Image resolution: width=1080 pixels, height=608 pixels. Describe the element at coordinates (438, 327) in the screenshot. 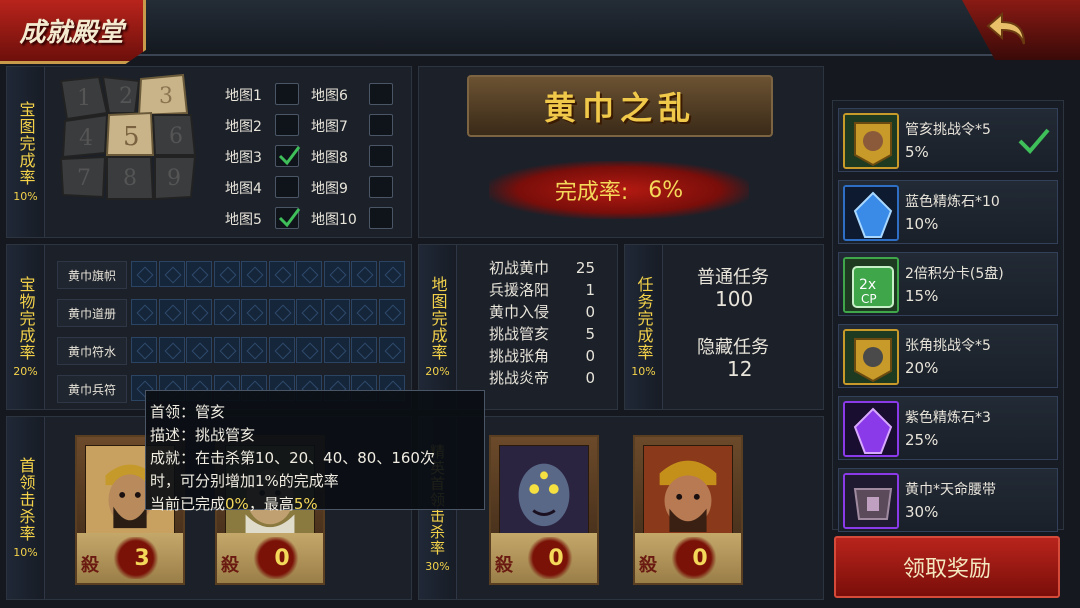

I see `map-complete-label: 地图完成率 20%` at that location.